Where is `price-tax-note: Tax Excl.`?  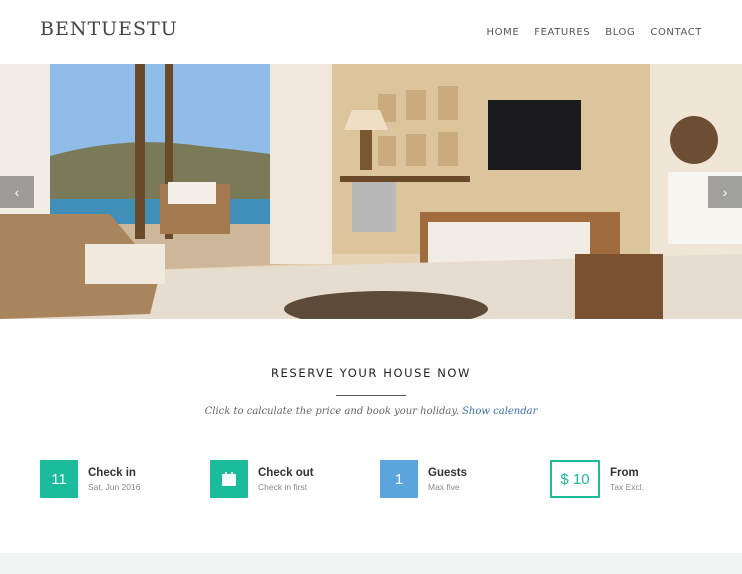 price-tax-note: Tax Excl. is located at coordinates (627, 486).